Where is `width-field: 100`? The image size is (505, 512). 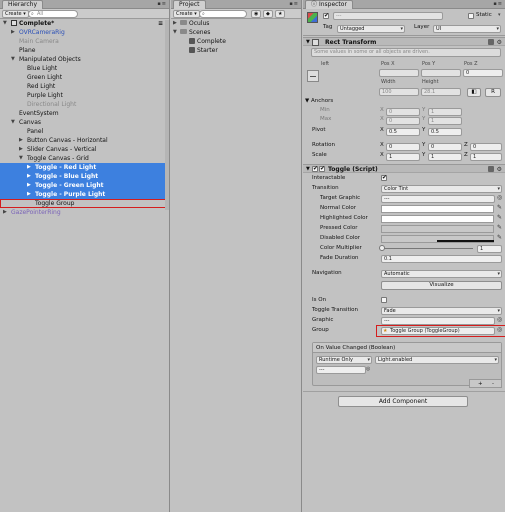 width-field: 100 is located at coordinates (399, 92).